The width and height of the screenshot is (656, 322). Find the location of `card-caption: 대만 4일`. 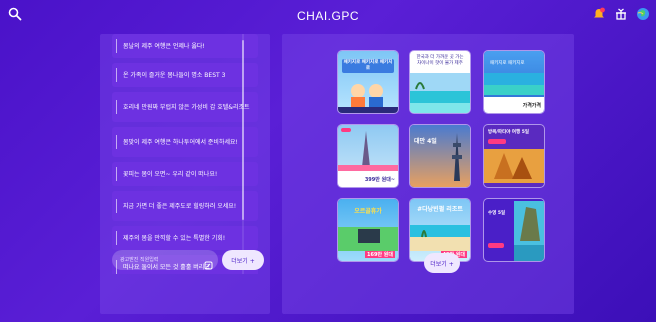

card-caption: 대만 4일 is located at coordinates (425, 141).